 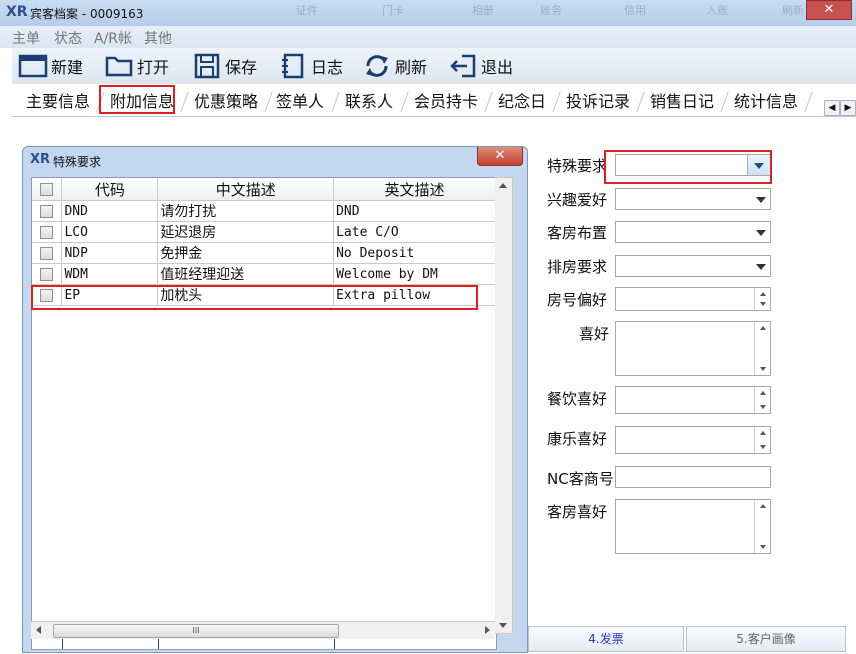 What do you see at coordinates (414, 211) in the screenshot?
I see `cell-en: DND` at bounding box center [414, 211].